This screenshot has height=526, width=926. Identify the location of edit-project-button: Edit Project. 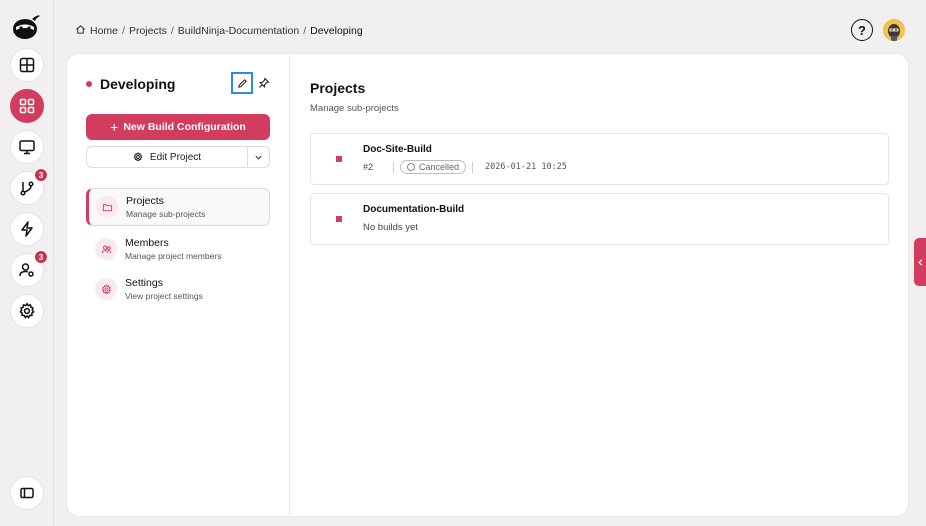
(167, 157).